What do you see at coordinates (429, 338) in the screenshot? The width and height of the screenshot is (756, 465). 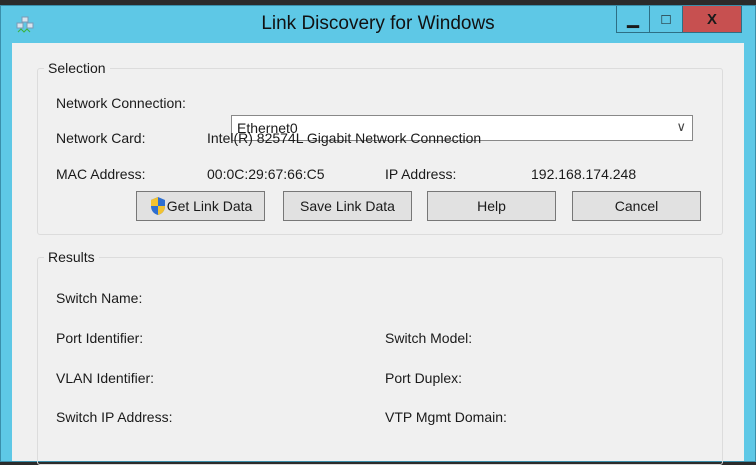 I see `switch-model-label: Switch Model:` at bounding box center [429, 338].